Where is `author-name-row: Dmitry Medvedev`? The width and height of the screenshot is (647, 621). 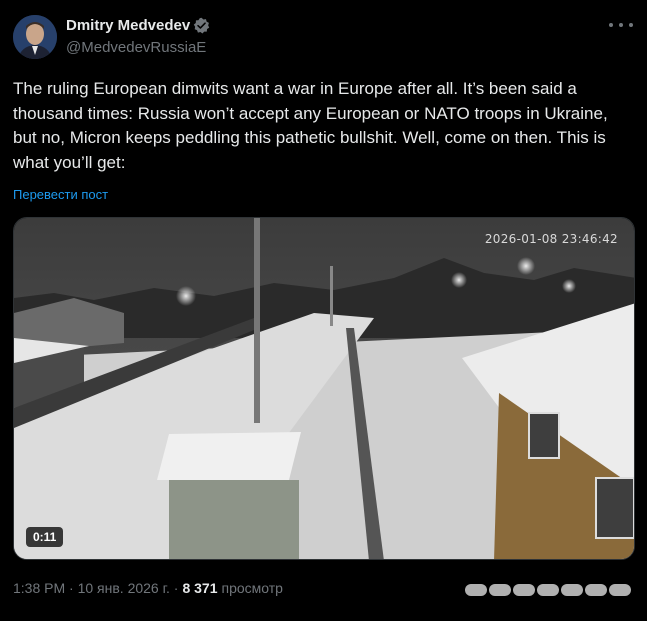 author-name-row: Dmitry Medvedev is located at coordinates (138, 25).